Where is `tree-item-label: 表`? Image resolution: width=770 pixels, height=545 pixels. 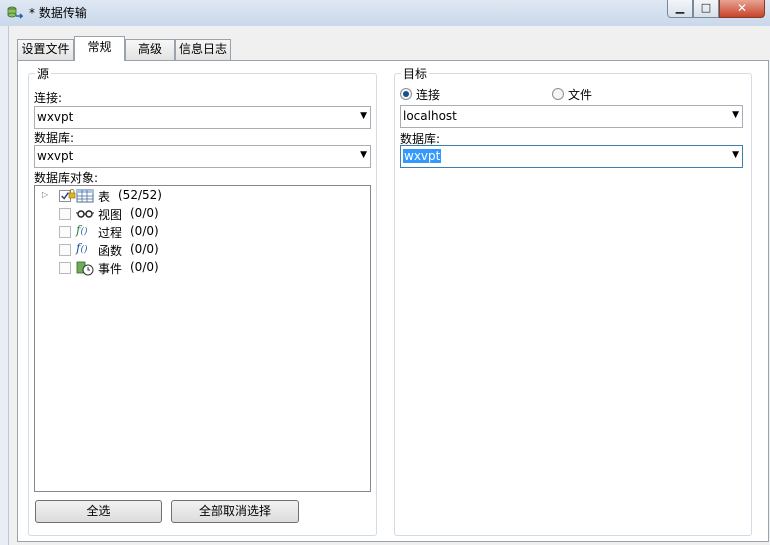 tree-item-label: 表 is located at coordinates (104, 197).